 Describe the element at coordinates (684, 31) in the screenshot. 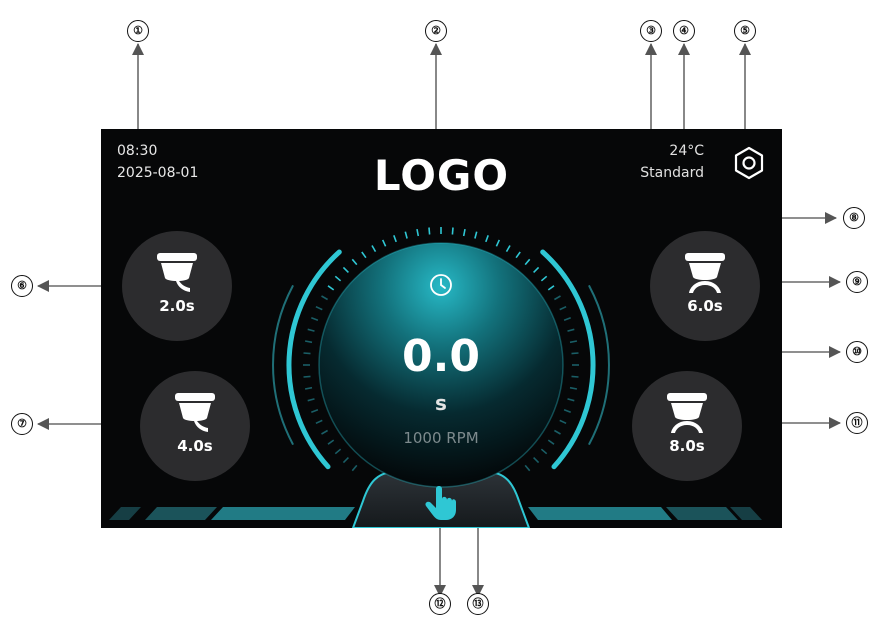

I see `callout-4: ④` at that location.